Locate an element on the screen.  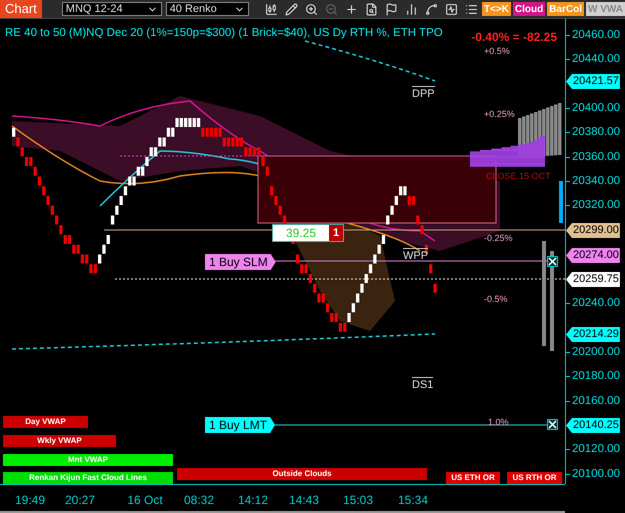
flag-icon is located at coordinates (391, 9).